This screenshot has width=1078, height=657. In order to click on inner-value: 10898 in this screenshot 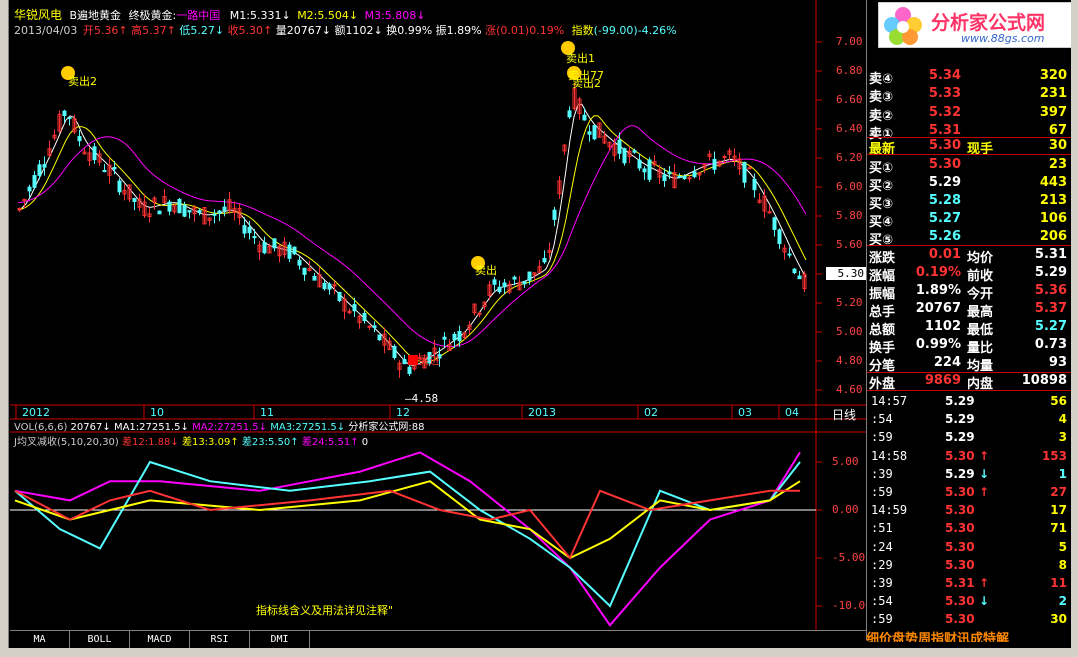, I will do `click(1044, 380)`.